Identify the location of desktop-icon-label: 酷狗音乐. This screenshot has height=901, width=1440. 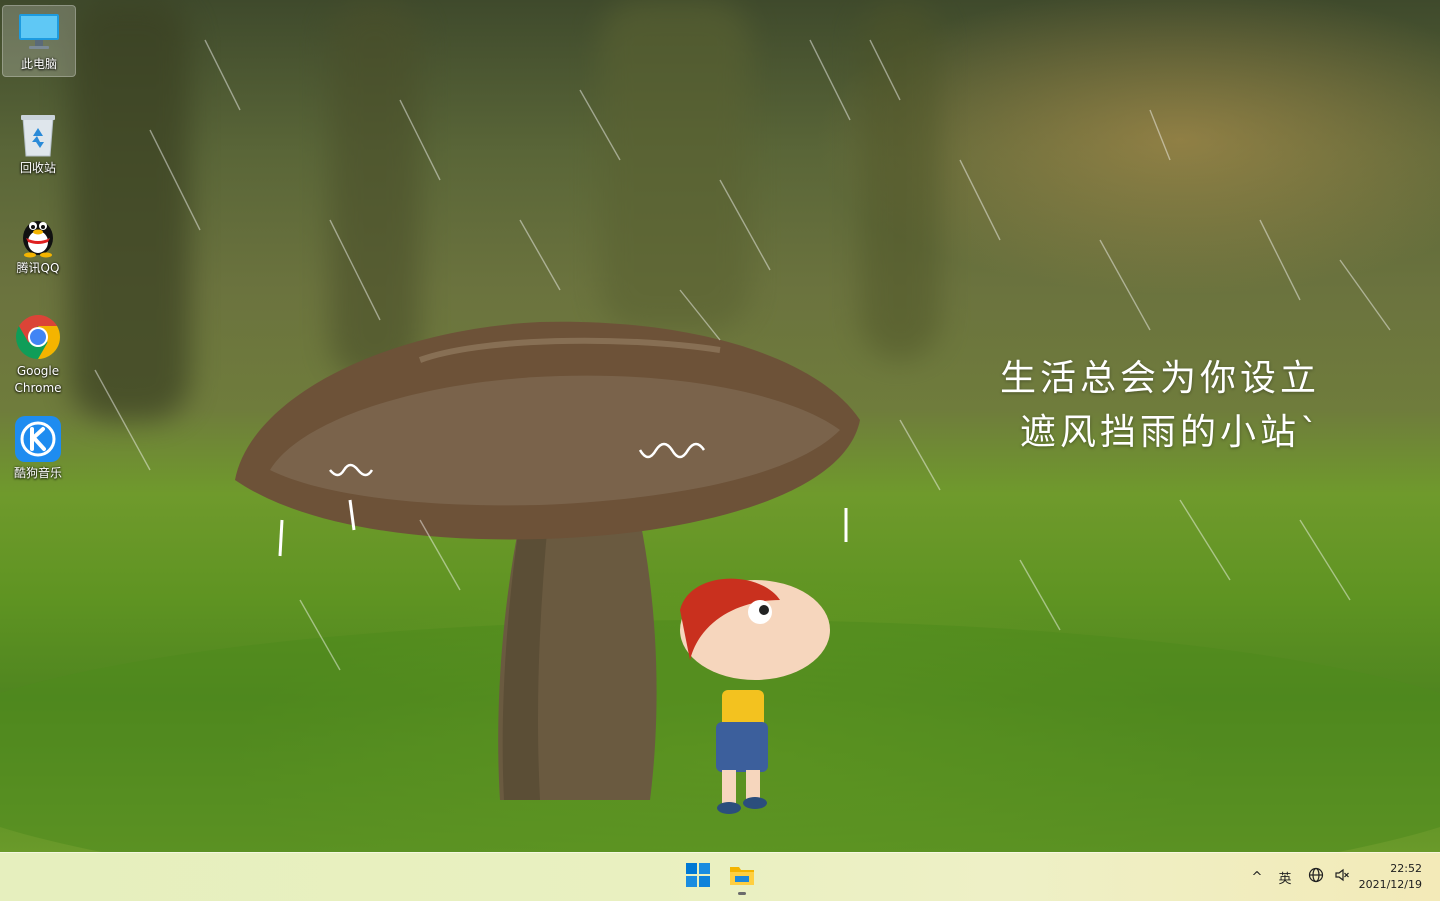
(37, 473).